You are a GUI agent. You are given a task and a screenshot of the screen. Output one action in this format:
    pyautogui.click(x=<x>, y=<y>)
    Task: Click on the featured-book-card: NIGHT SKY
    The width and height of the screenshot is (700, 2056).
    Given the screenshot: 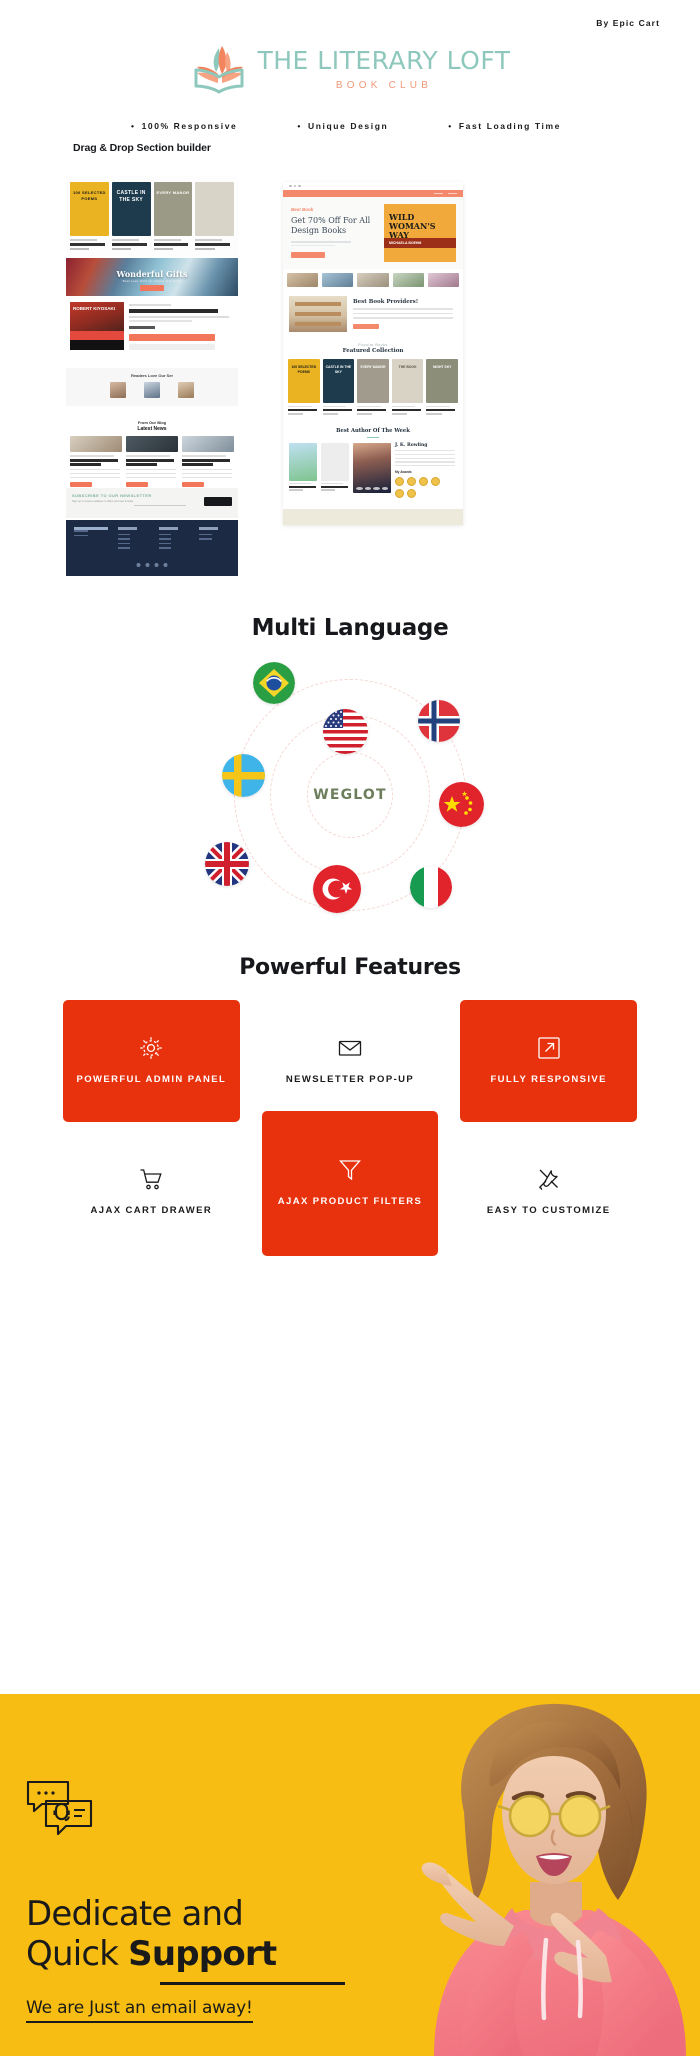 What is the action you would take?
    pyautogui.click(x=442, y=387)
    